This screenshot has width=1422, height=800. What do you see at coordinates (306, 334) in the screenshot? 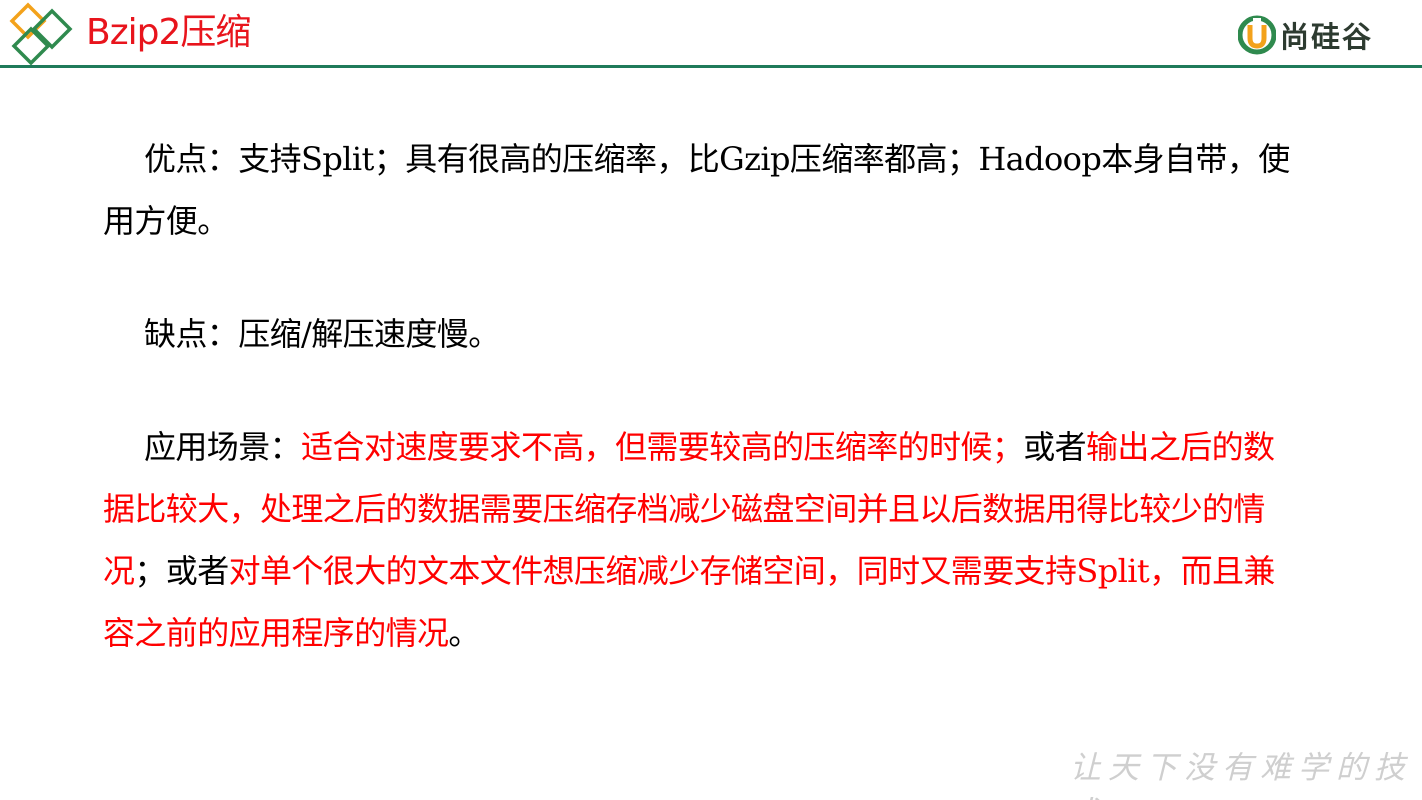
I see `text-segment: /` at bounding box center [306, 334].